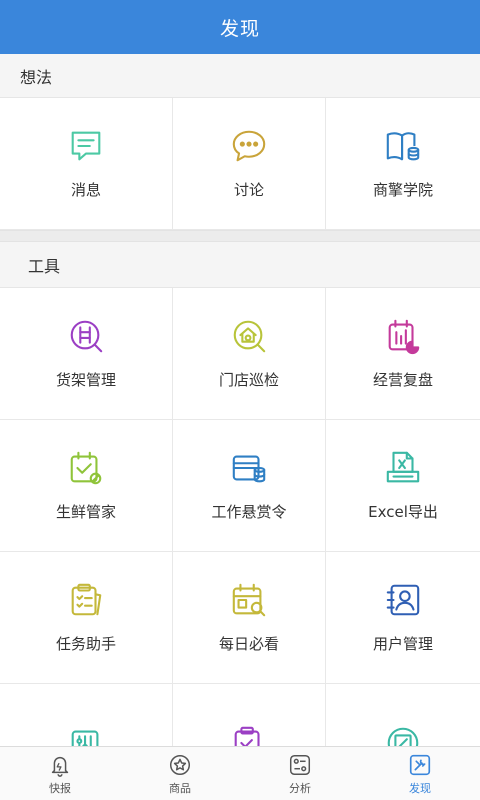 The image size is (480, 800). I want to click on tool-store-inspection: 门店巡检, so click(249, 354).